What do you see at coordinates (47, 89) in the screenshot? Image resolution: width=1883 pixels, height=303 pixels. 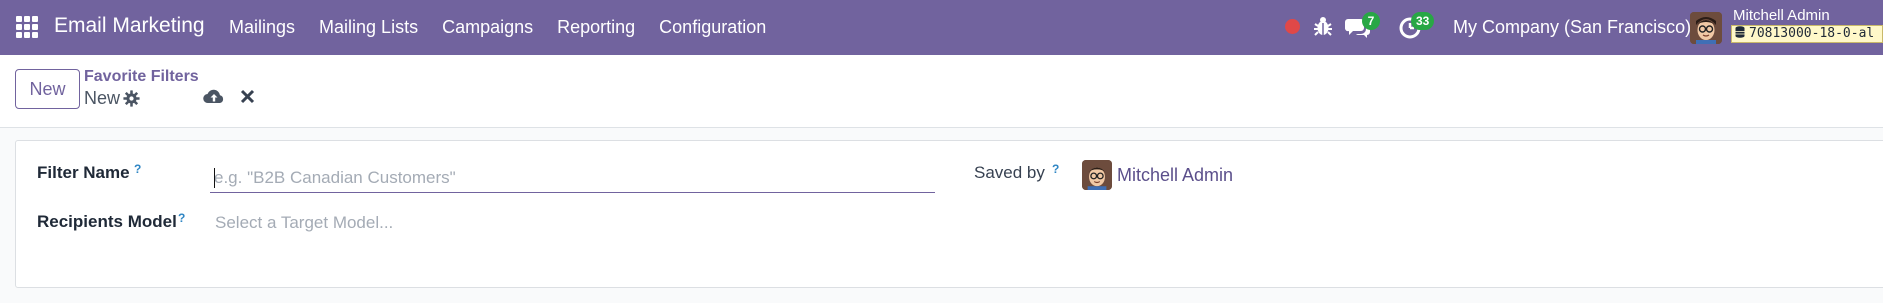 I see `new-button: New` at bounding box center [47, 89].